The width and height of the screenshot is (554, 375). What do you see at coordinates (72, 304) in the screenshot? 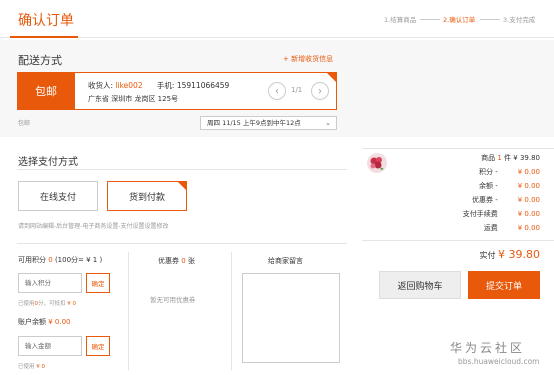
I see `points-deduct: ¥ 0` at bounding box center [72, 304].